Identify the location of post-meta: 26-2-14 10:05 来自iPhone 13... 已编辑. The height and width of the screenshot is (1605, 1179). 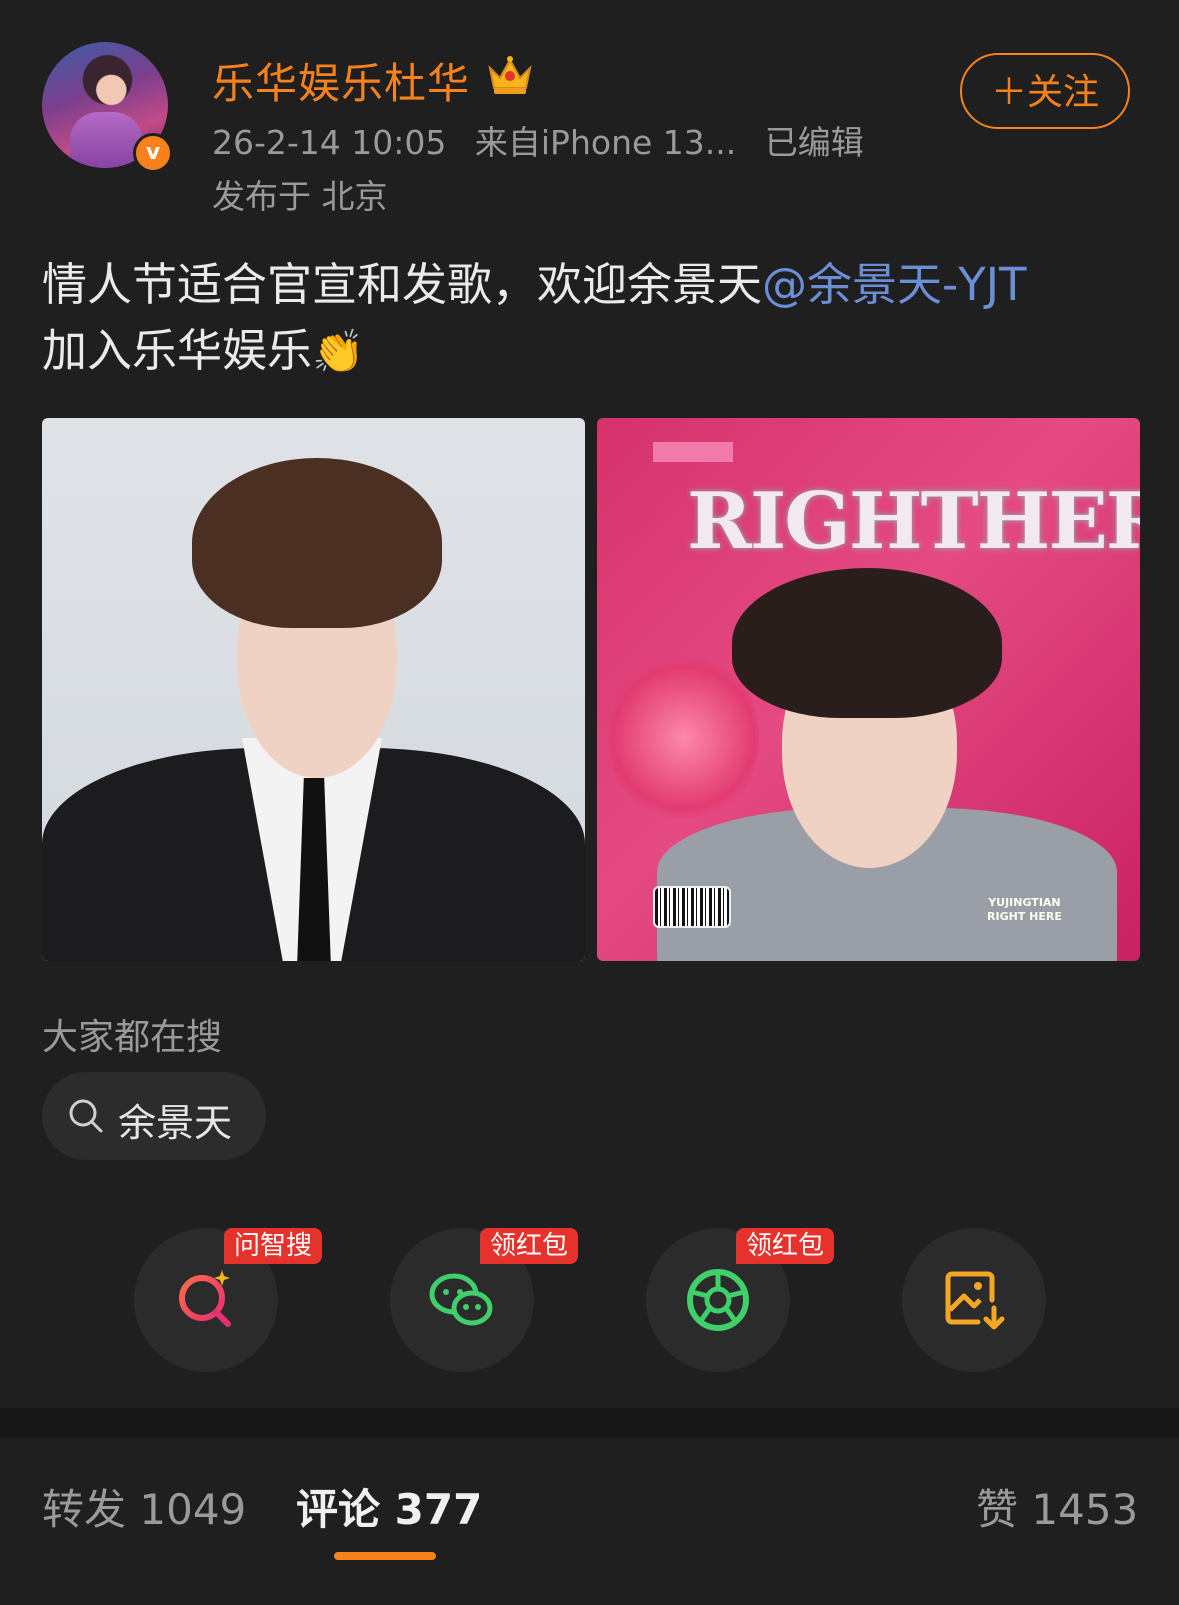
(547, 140).